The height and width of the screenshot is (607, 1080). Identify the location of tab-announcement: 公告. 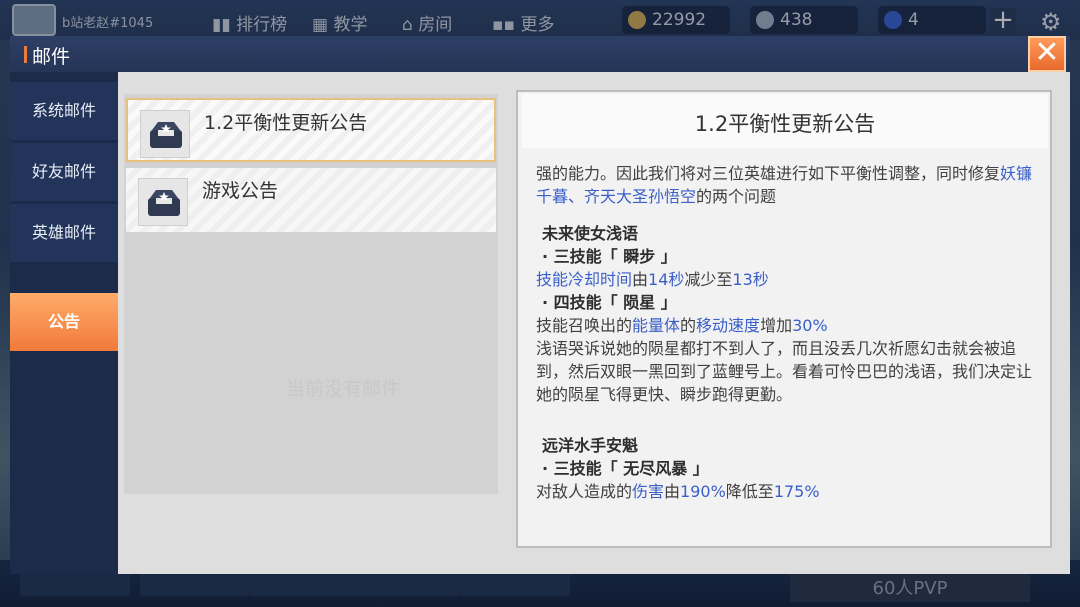
(64, 322).